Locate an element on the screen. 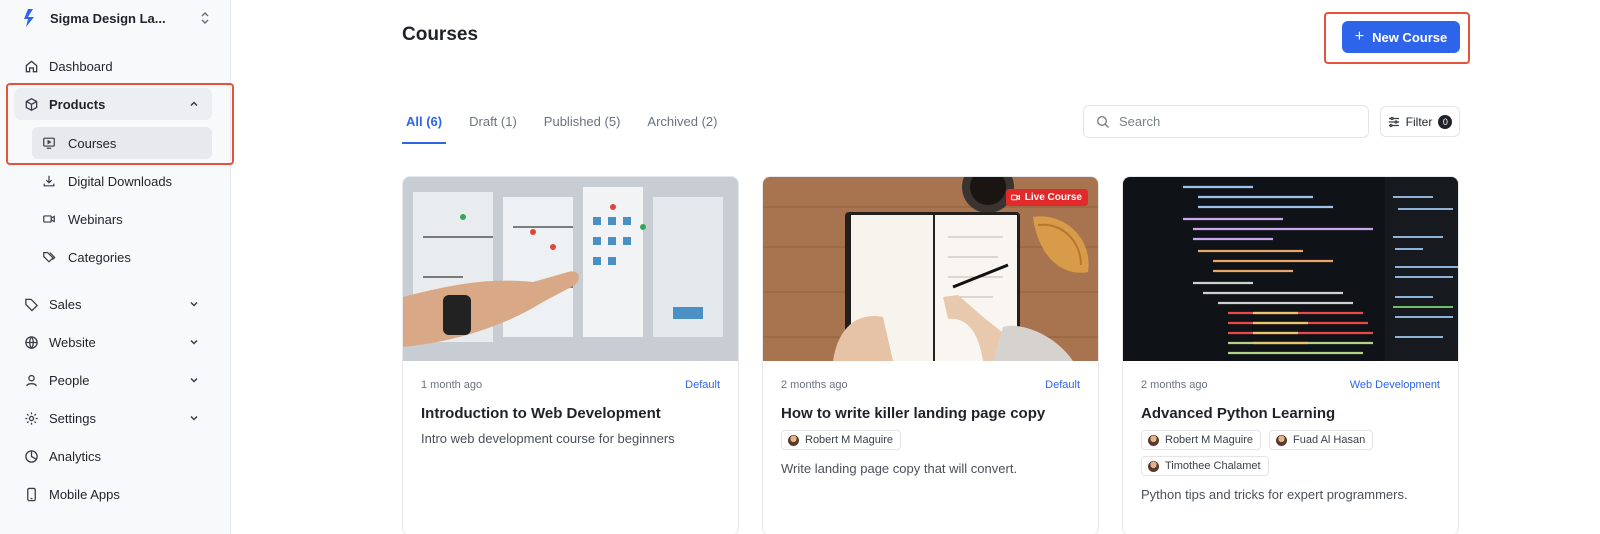  sidebar-subitem-webinars: Webinars is located at coordinates (122, 219).